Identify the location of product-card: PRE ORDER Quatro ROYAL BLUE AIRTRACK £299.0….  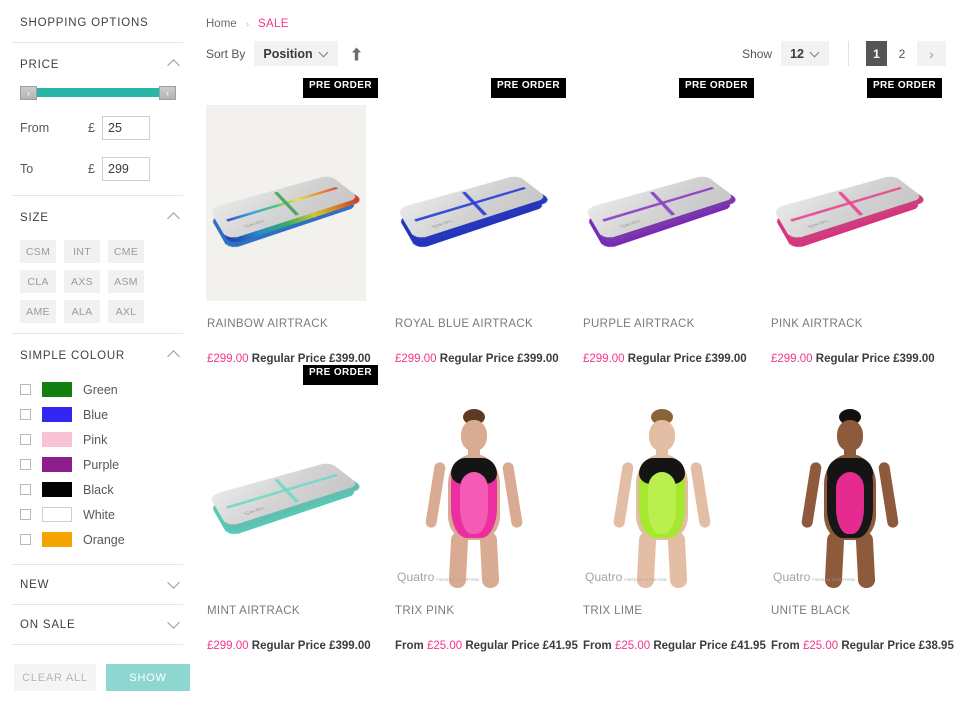
(488, 221).